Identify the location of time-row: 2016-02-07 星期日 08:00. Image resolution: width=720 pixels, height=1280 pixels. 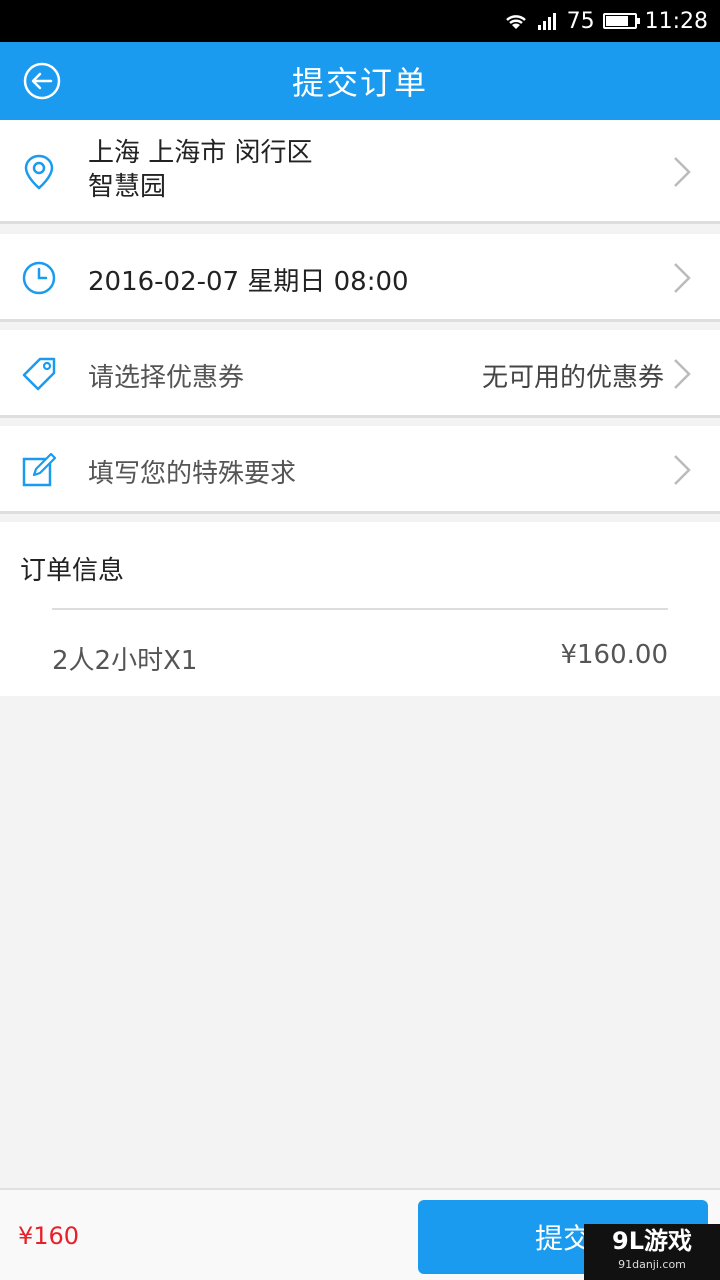
(360, 278).